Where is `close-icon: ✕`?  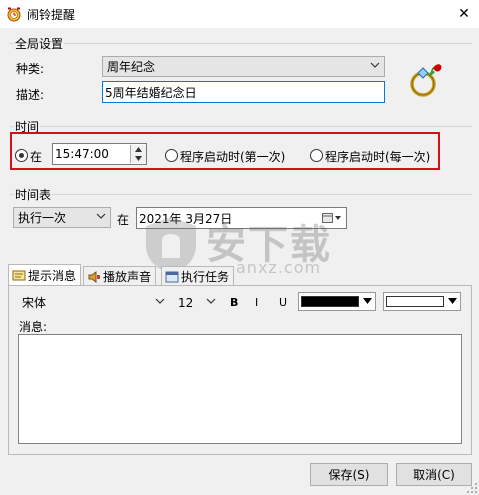 close-icon: ✕ is located at coordinates (464, 14).